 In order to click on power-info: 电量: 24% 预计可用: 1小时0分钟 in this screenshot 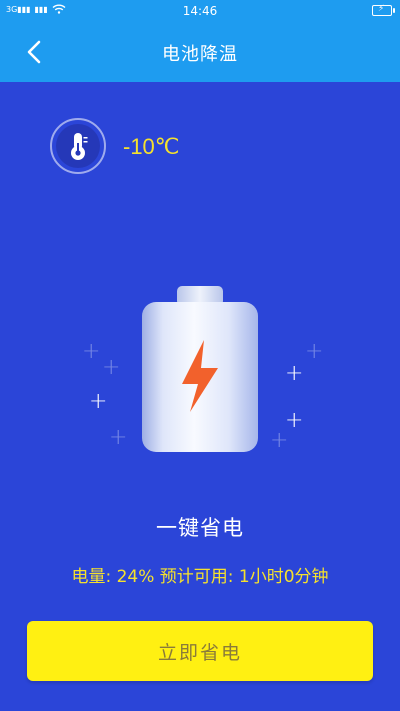, I will do `click(200, 577)`.